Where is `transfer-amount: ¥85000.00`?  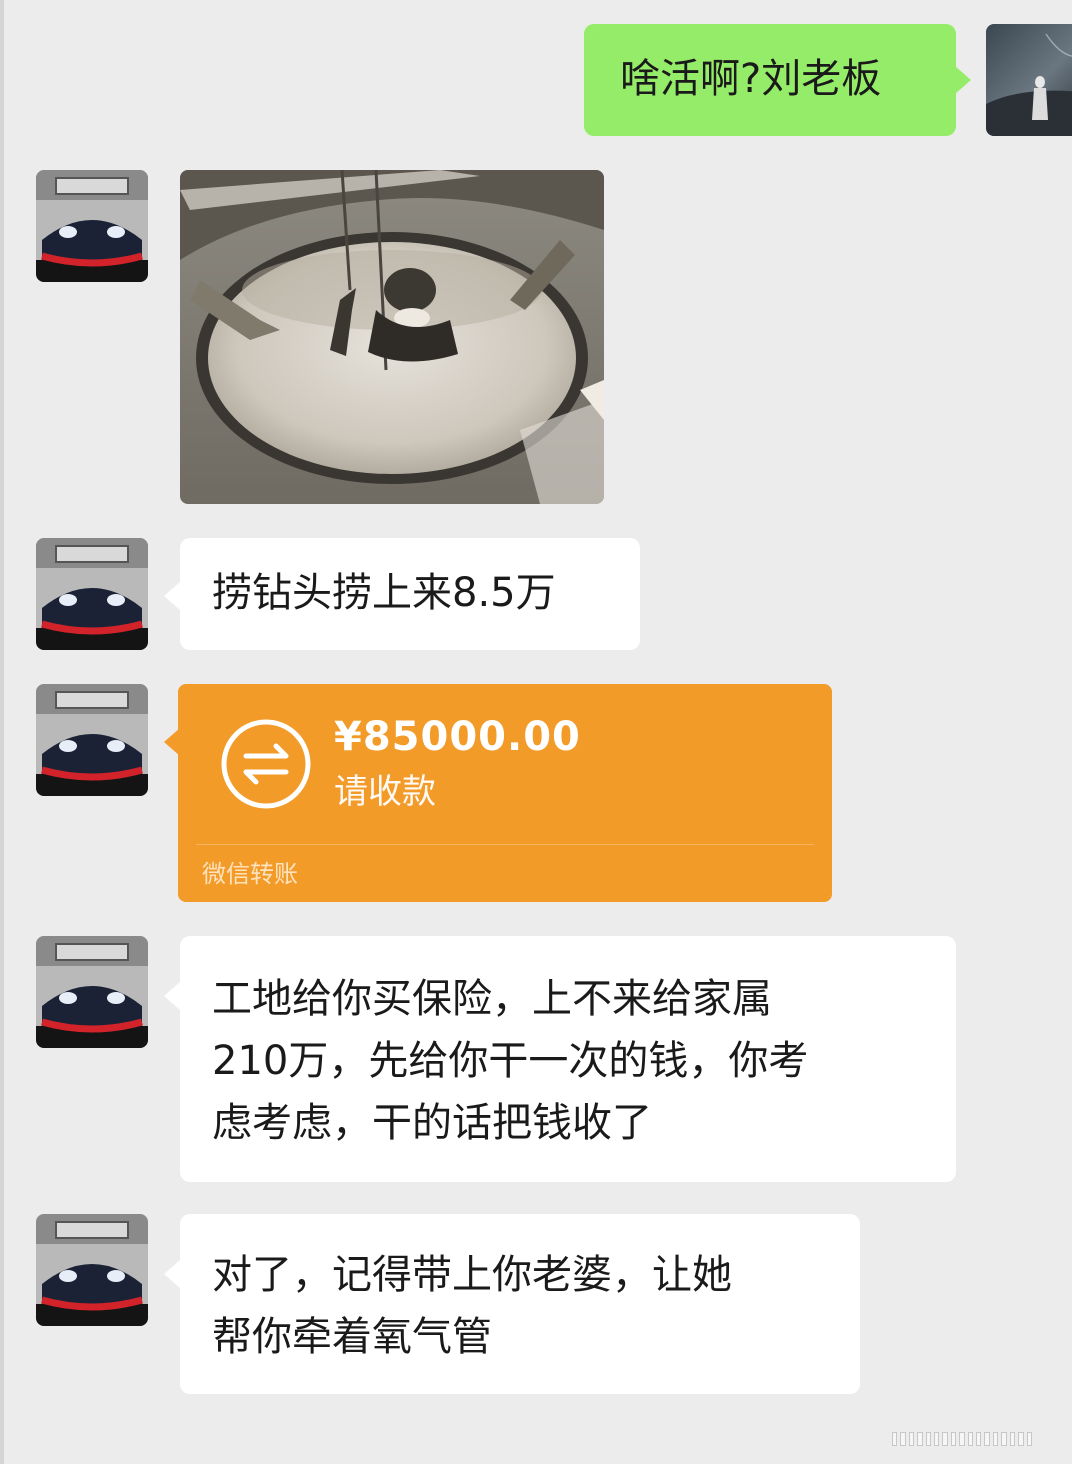
transfer-amount: ¥85000.00 is located at coordinates (457, 737).